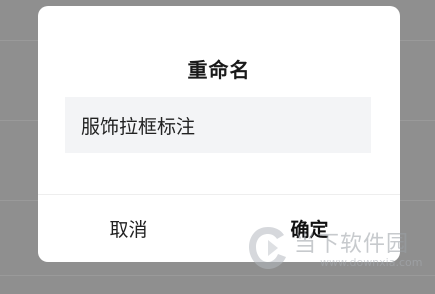  I want to click on dialog-title: 重命名, so click(219, 70).